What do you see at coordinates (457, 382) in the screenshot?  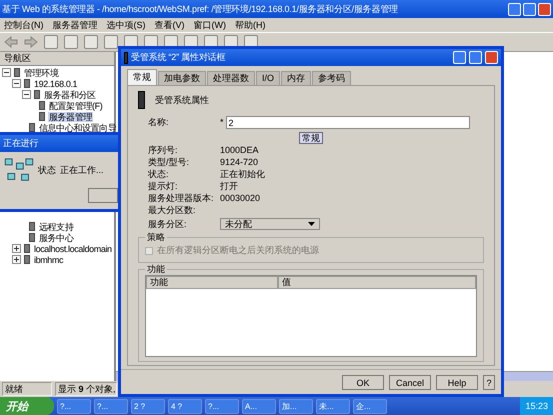 I see `dialog-button: Help` at bounding box center [457, 382].